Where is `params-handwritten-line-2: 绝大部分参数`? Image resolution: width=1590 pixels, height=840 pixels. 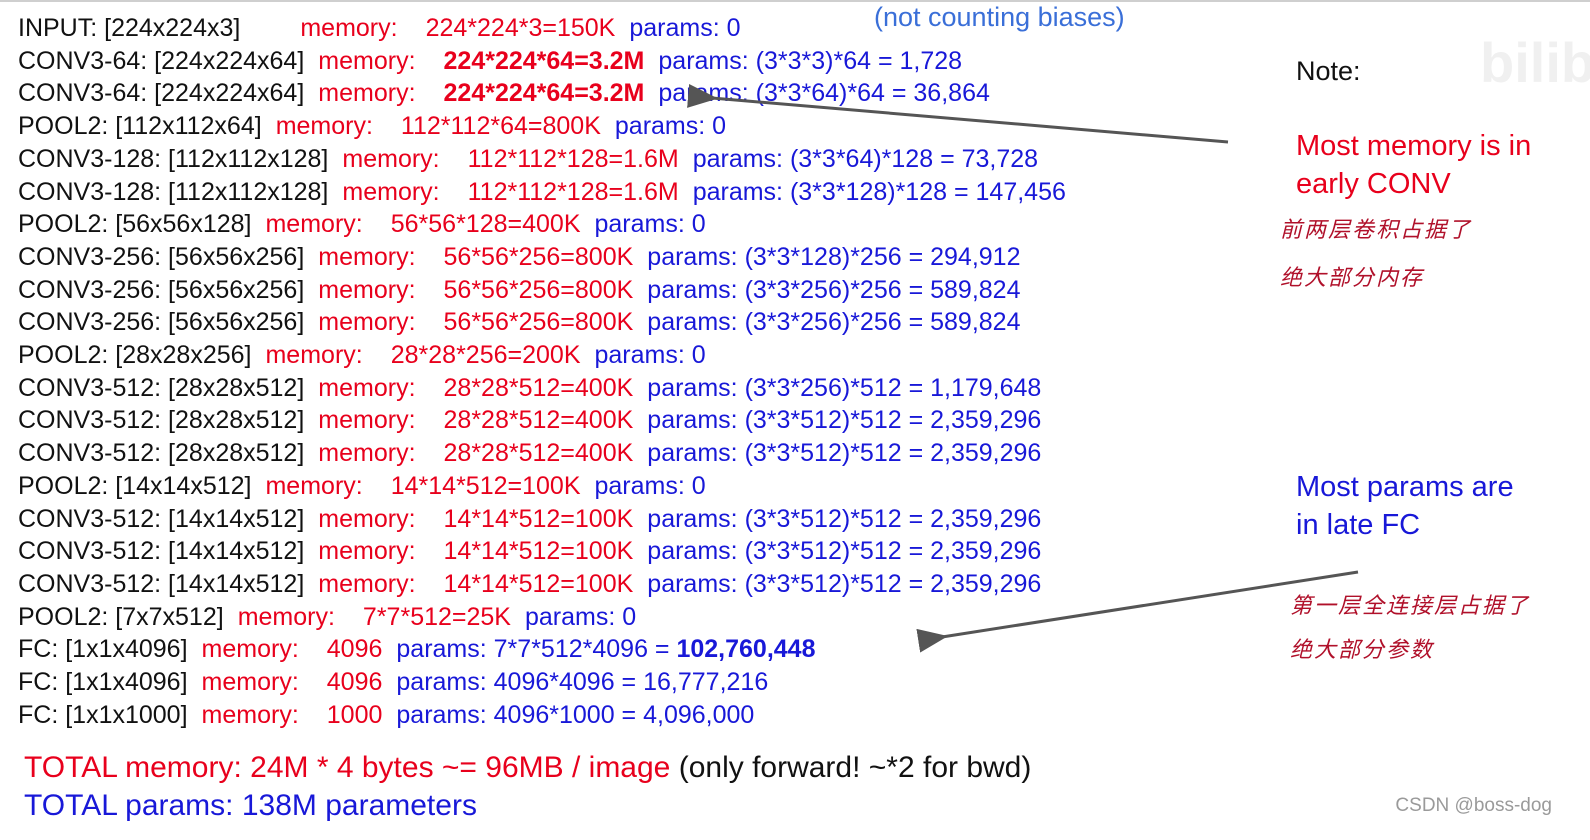 params-handwritten-line-2: 绝大部分参数 is located at coordinates (1362, 650).